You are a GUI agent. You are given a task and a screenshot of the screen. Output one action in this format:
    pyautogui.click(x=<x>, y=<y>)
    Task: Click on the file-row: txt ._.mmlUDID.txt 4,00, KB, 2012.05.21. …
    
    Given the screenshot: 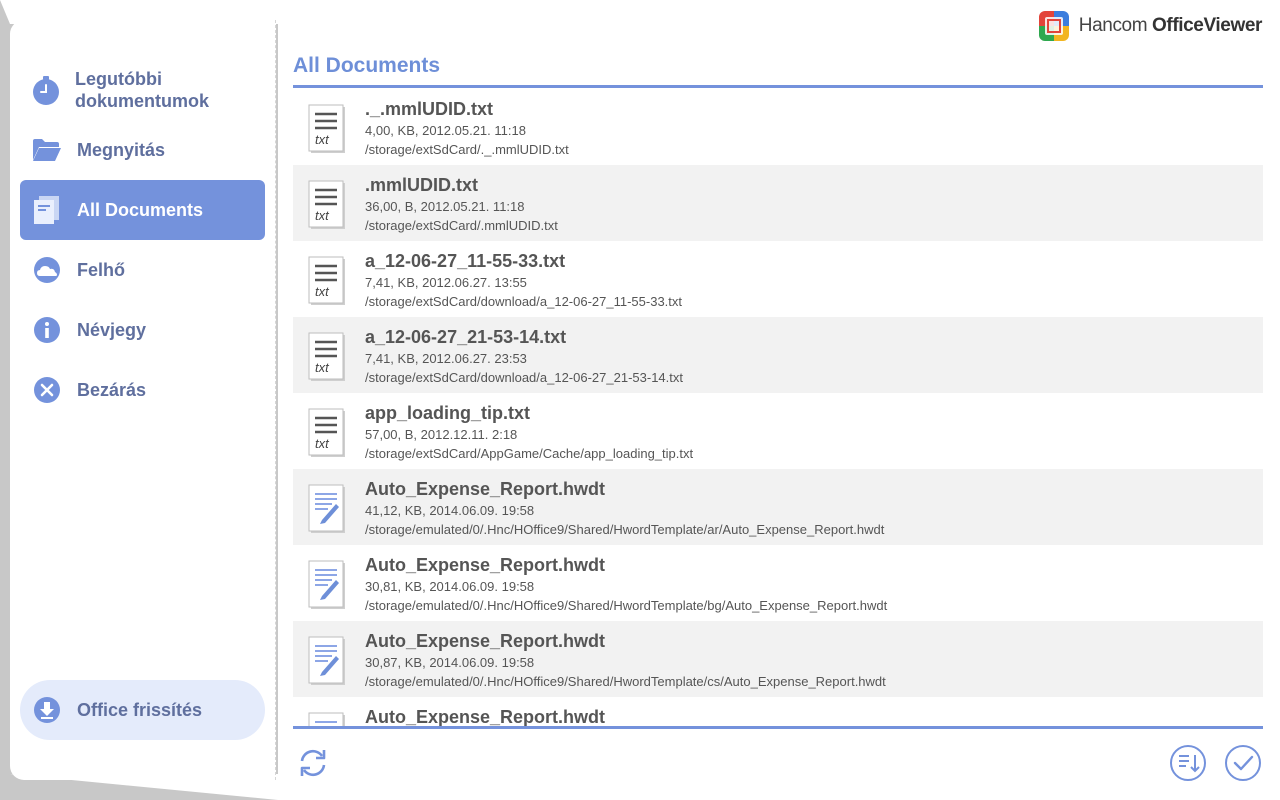 What is the action you would take?
    pyautogui.click(x=778, y=127)
    